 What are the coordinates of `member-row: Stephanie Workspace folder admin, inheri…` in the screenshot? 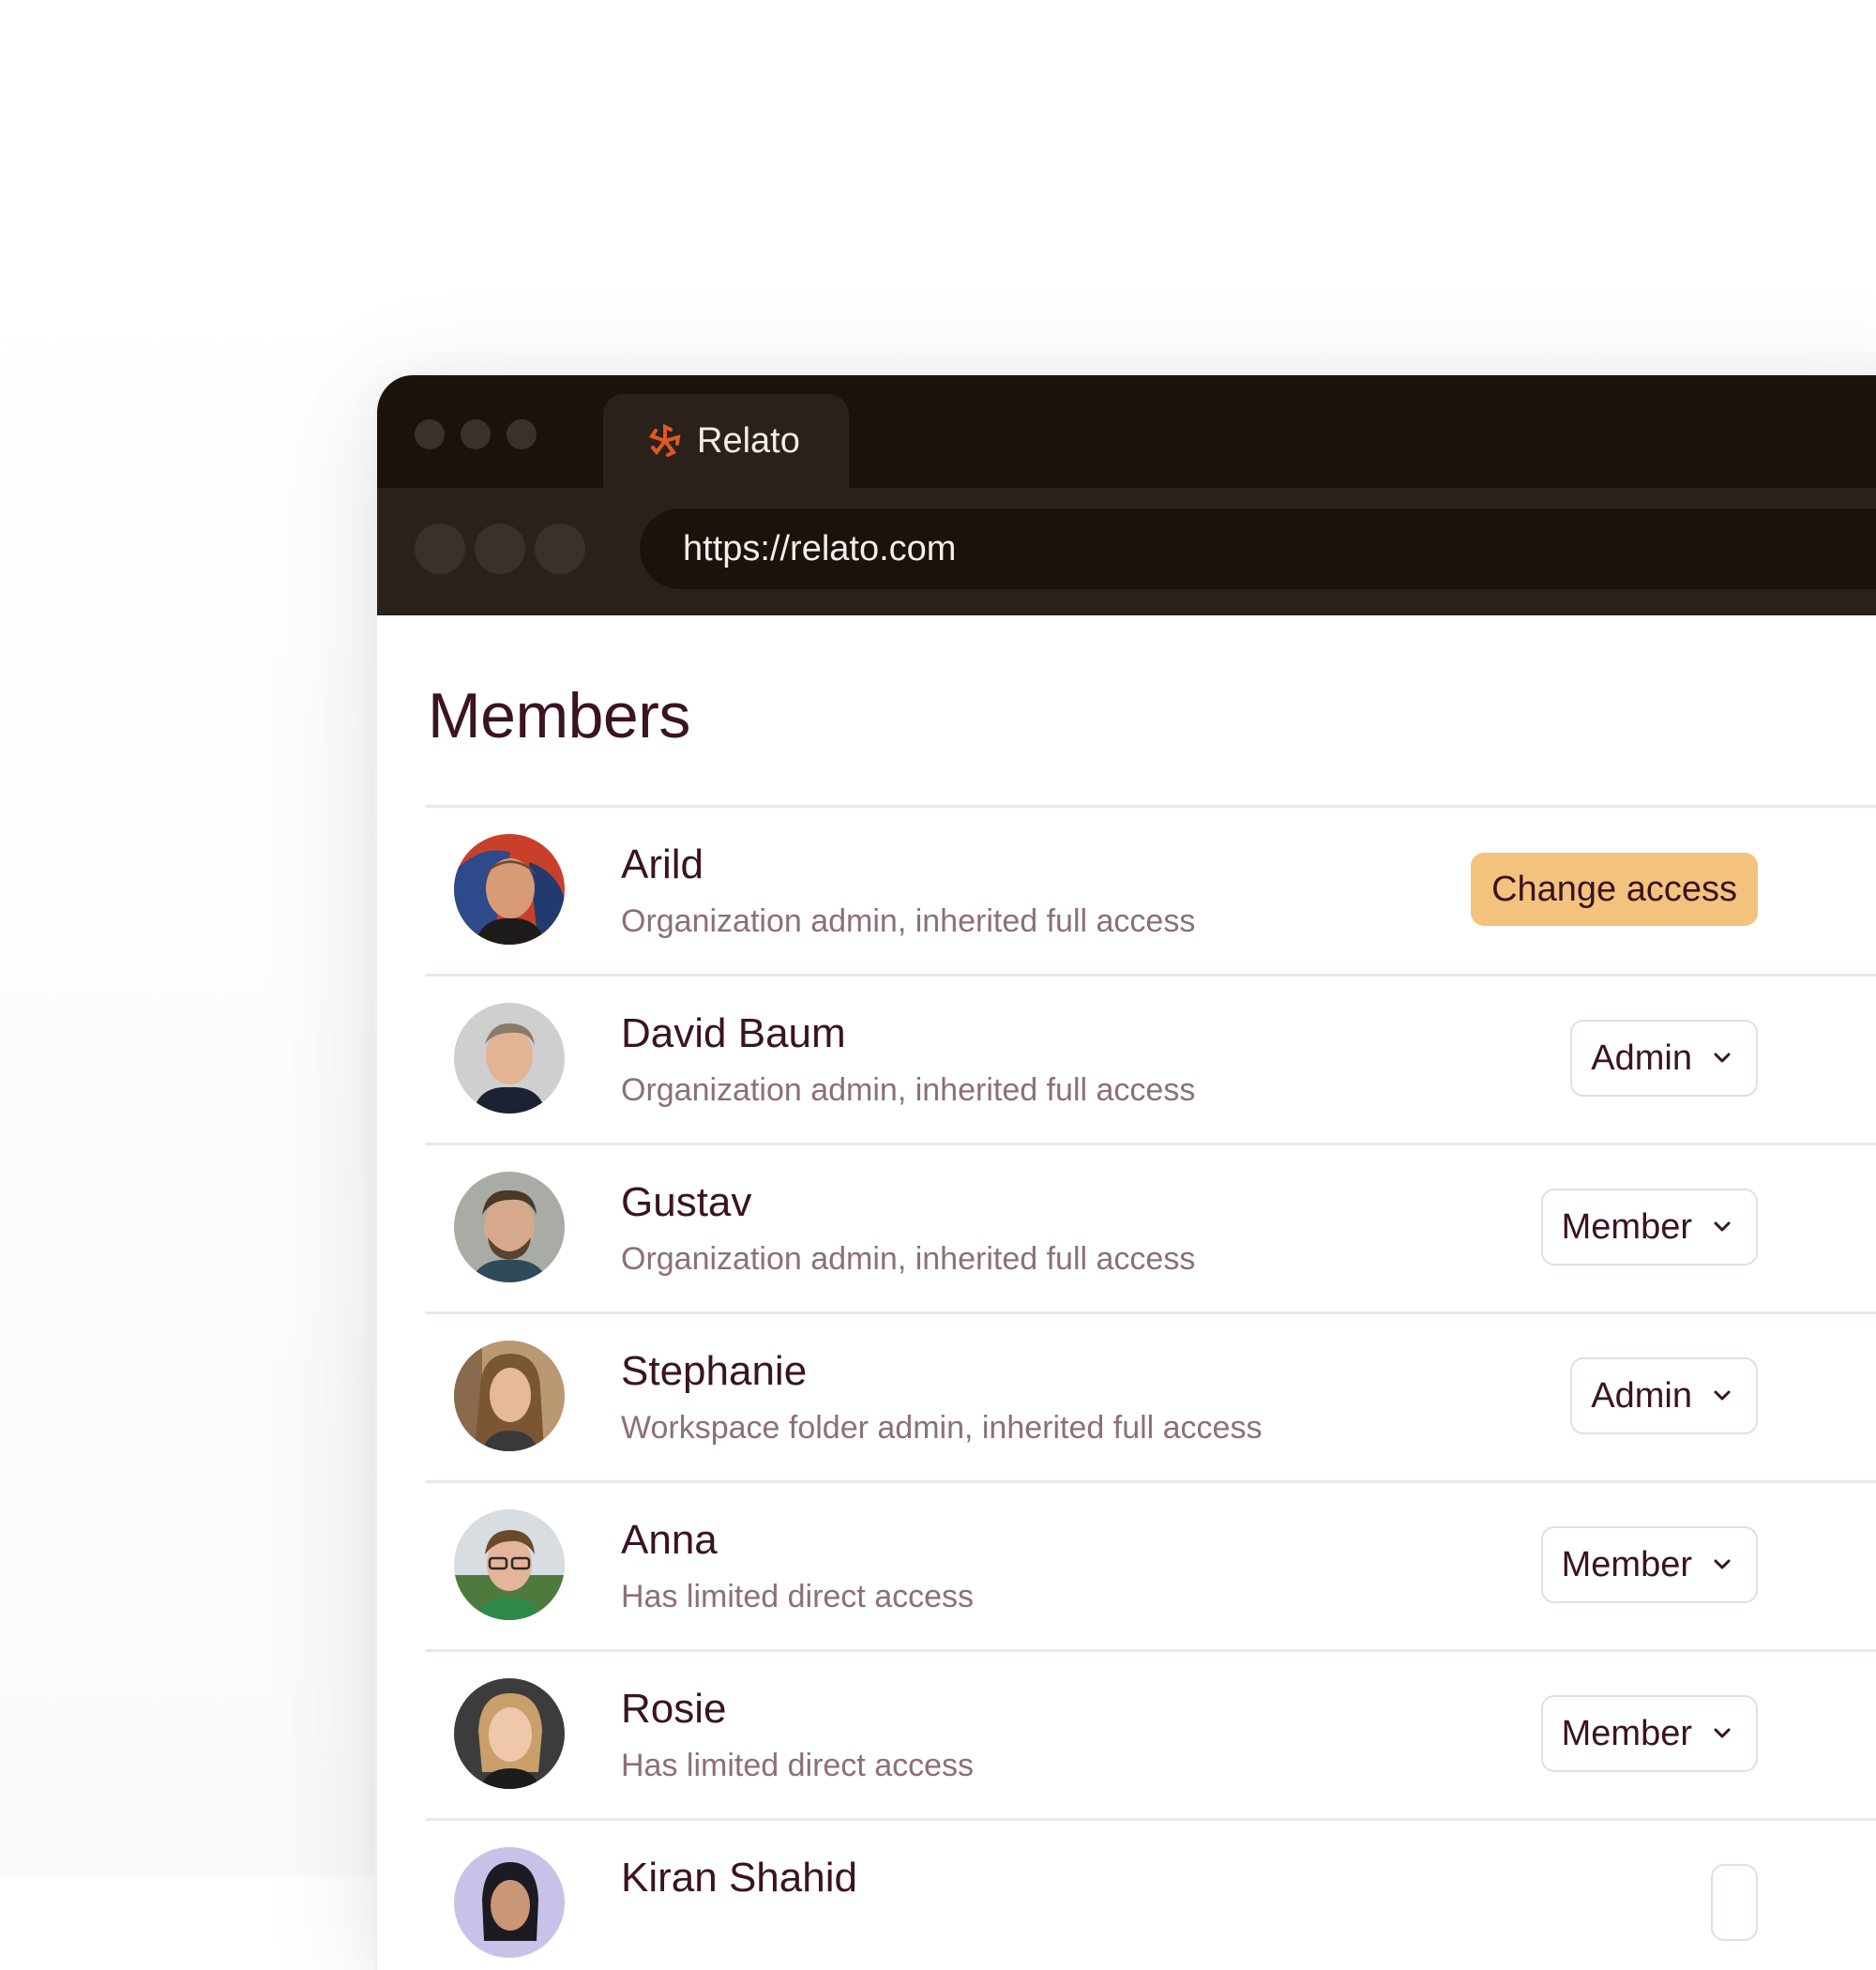 It's located at (1151, 1399).